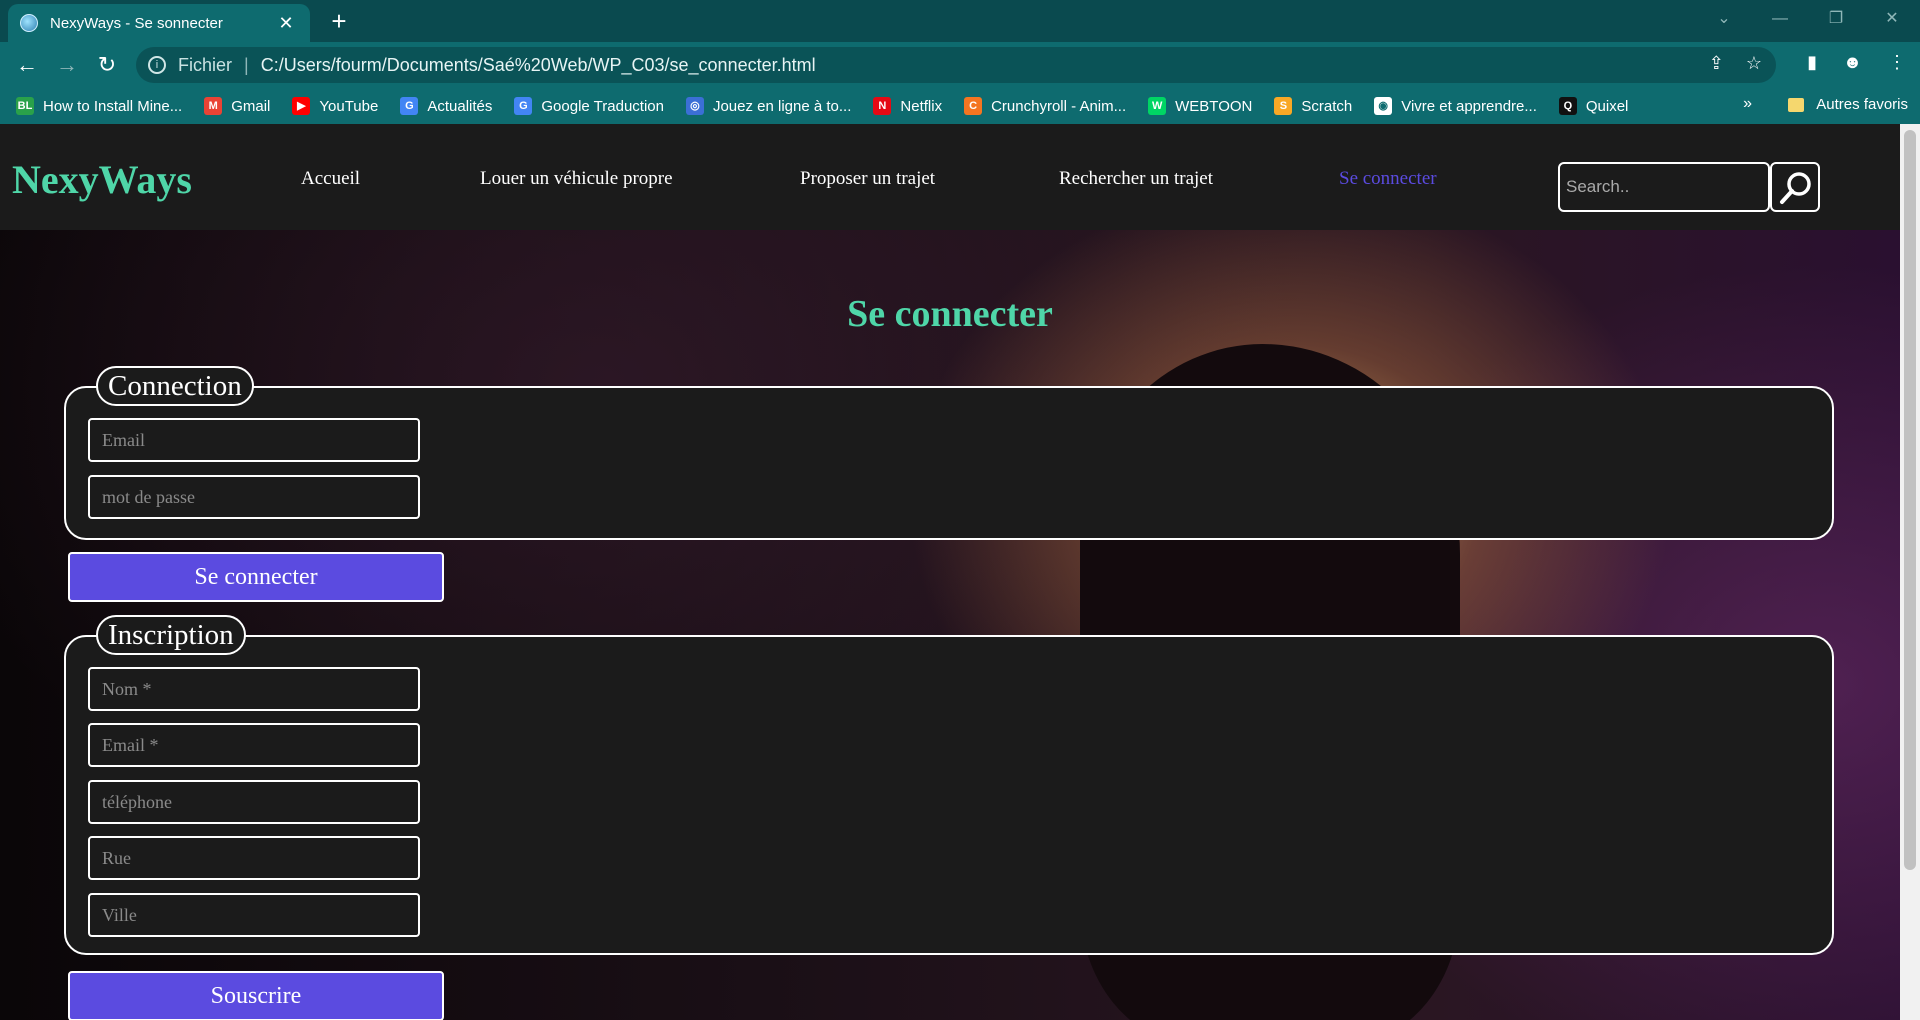 This screenshot has height=1020, width=1920. I want to click on search-button, so click(1795, 187).